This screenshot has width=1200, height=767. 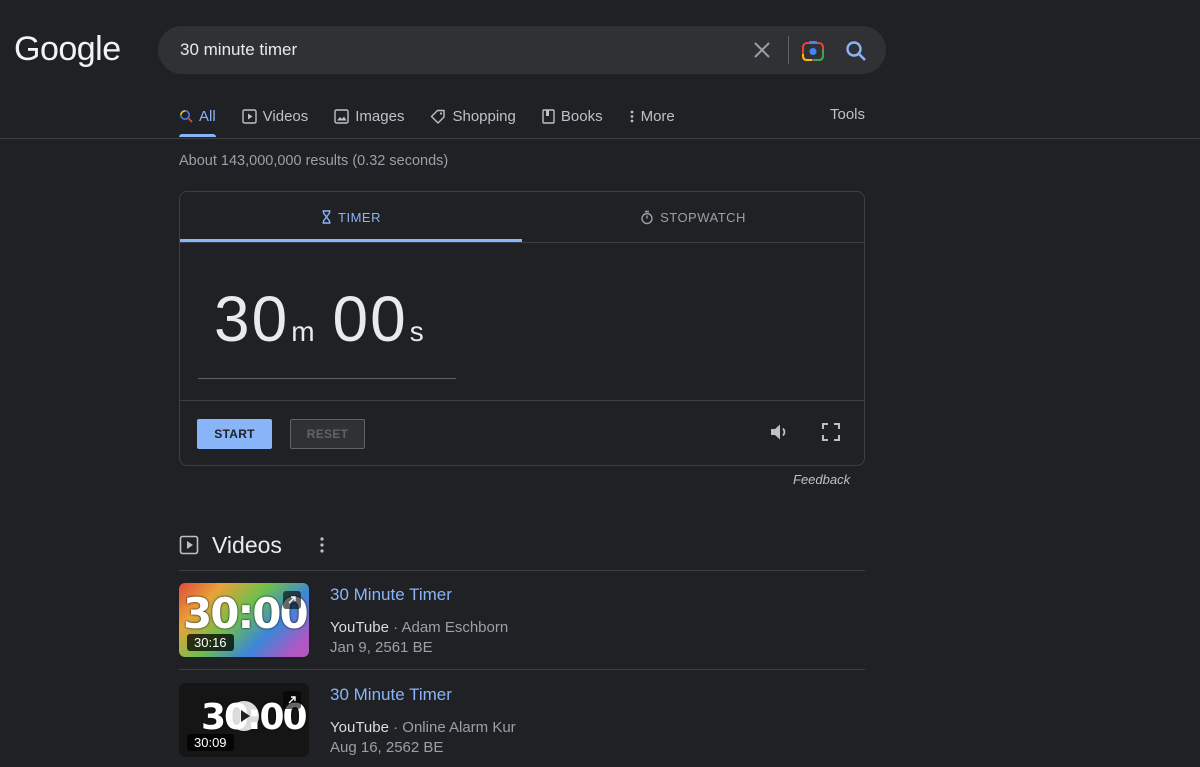 What do you see at coordinates (657, 116) in the screenshot?
I see `tab-label: More` at bounding box center [657, 116].